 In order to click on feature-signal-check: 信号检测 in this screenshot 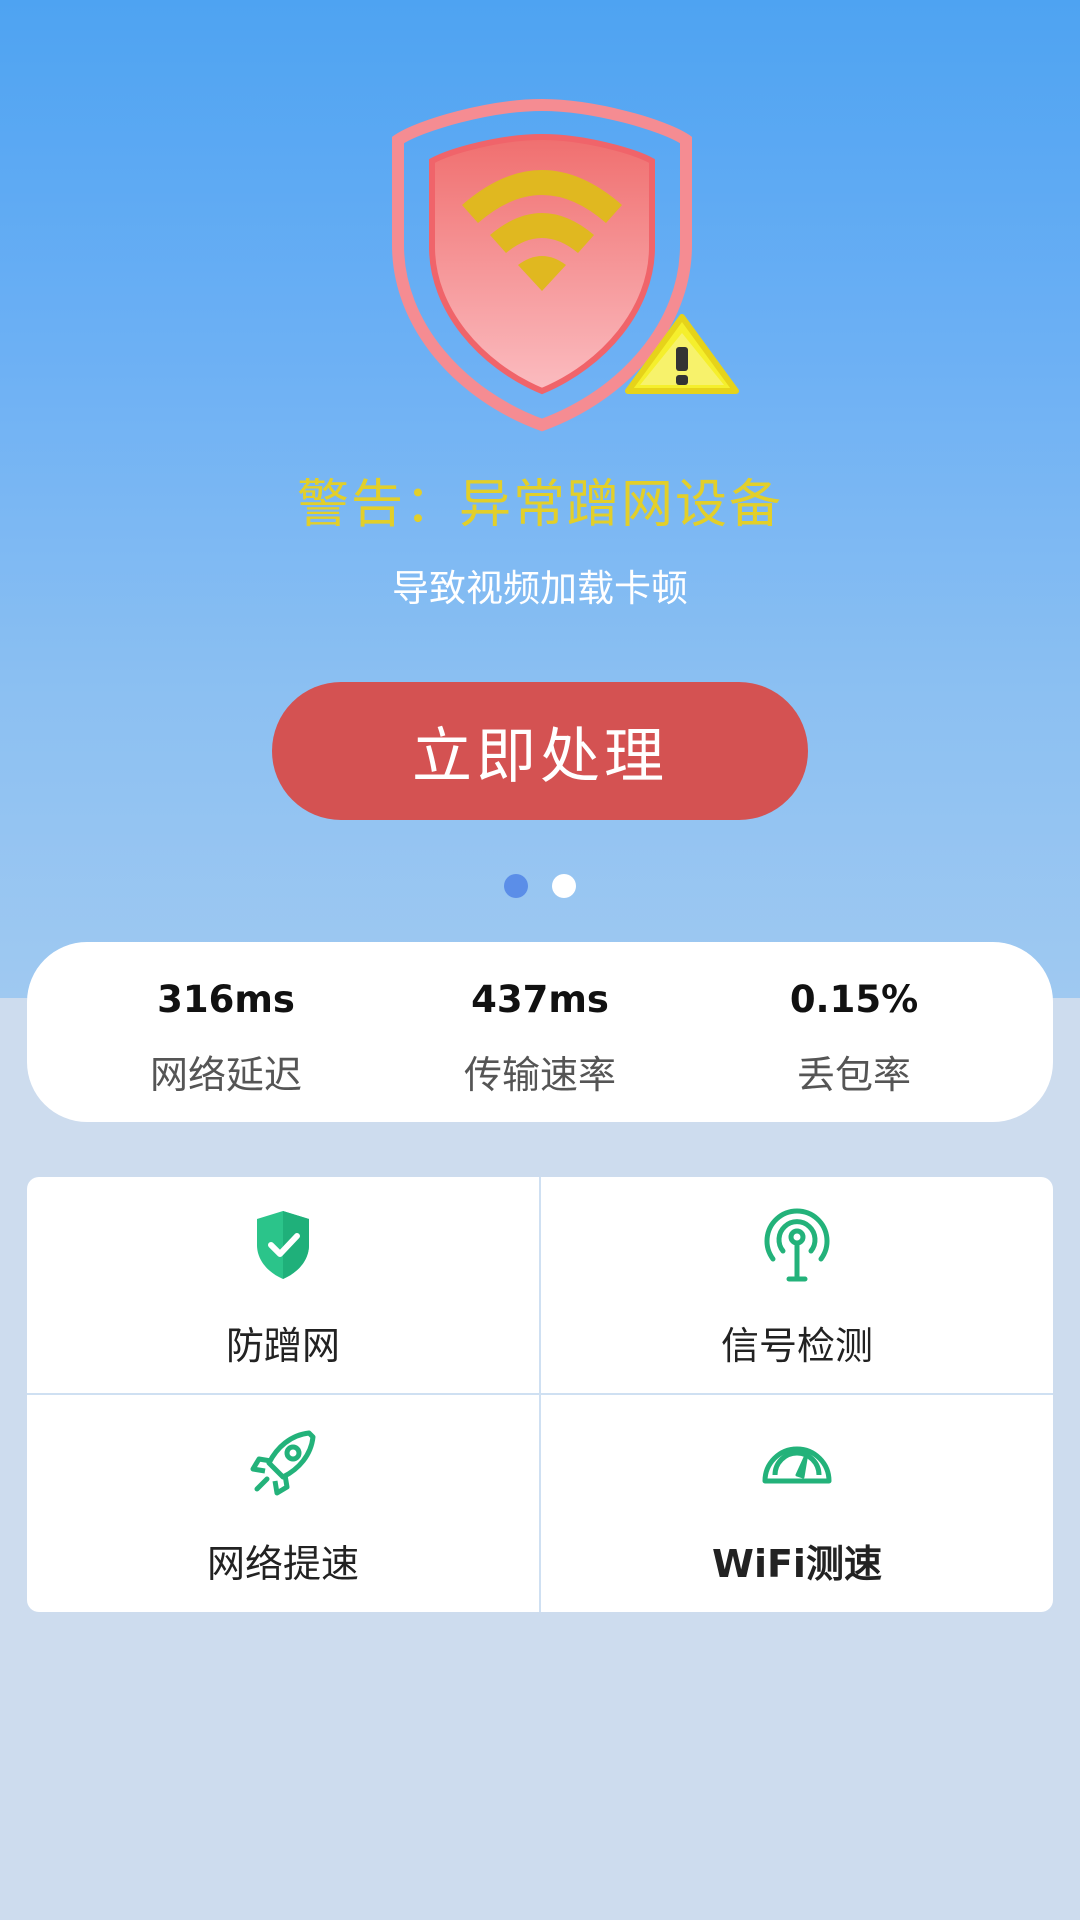, I will do `click(797, 1285)`.